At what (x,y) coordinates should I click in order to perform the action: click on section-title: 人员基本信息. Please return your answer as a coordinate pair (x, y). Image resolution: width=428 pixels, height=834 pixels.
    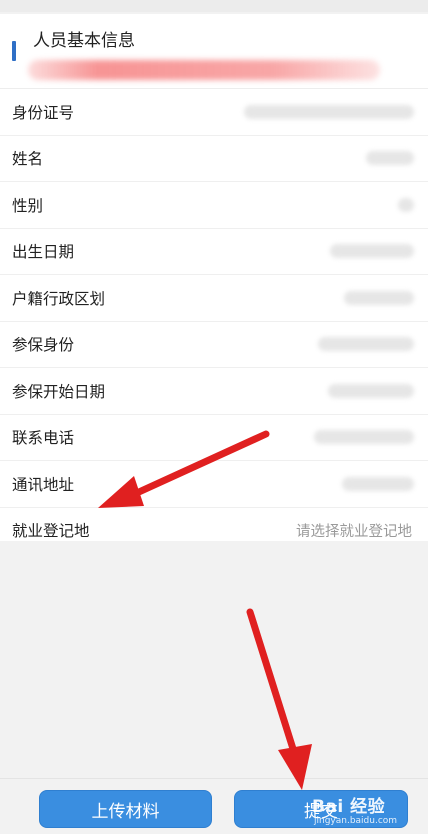
    Looking at the image, I should click on (84, 41).